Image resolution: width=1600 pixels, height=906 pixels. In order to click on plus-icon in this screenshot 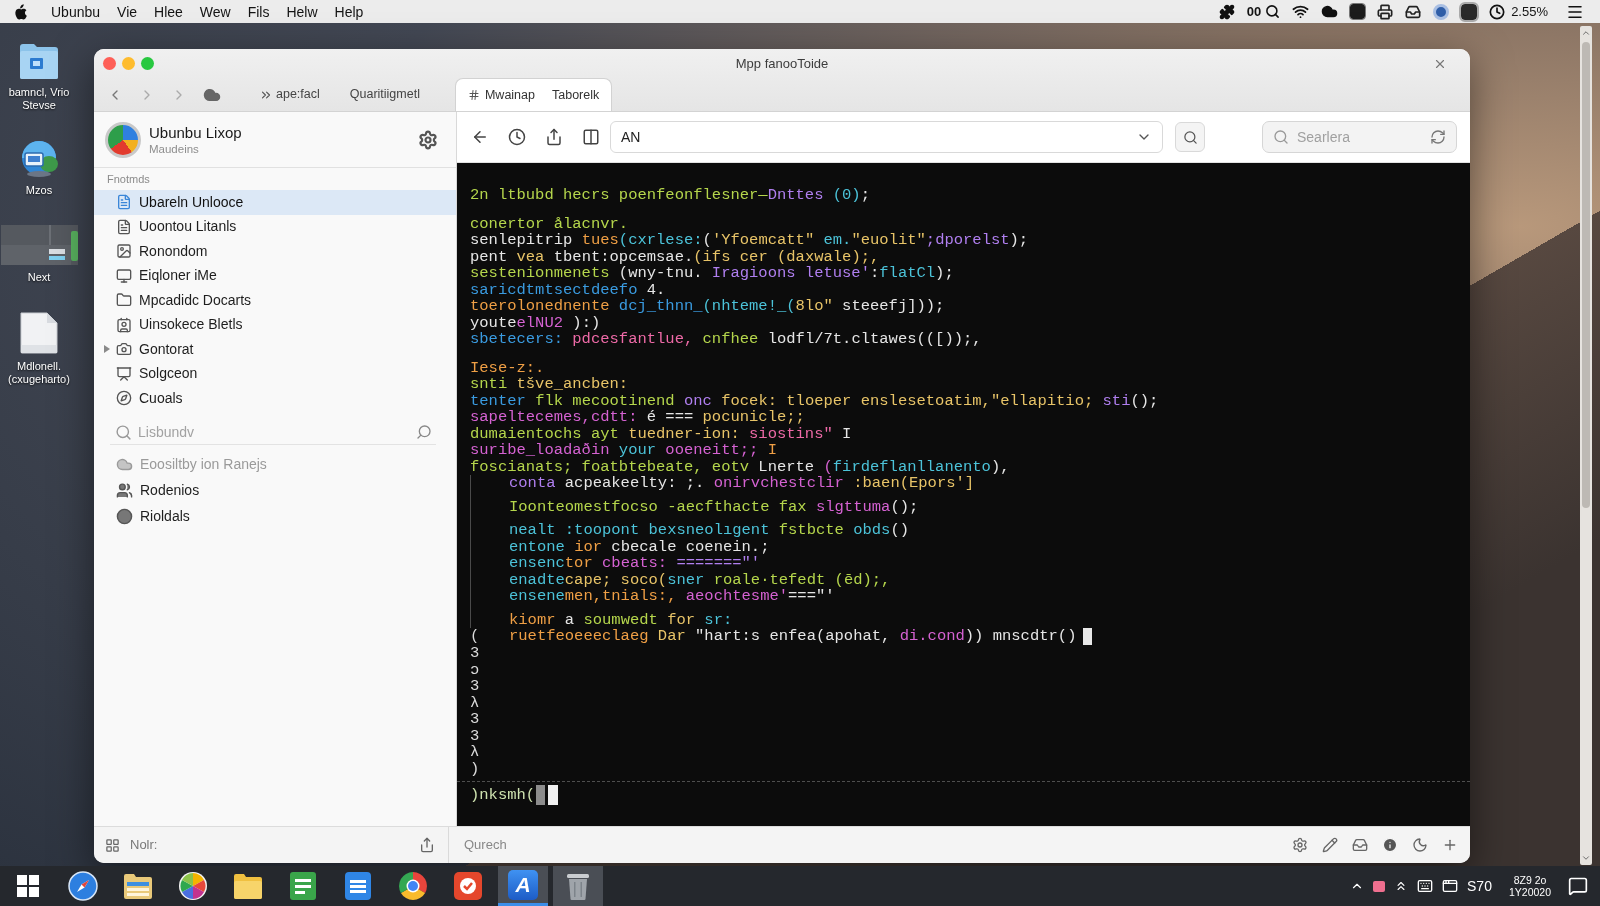, I will do `click(1450, 845)`.